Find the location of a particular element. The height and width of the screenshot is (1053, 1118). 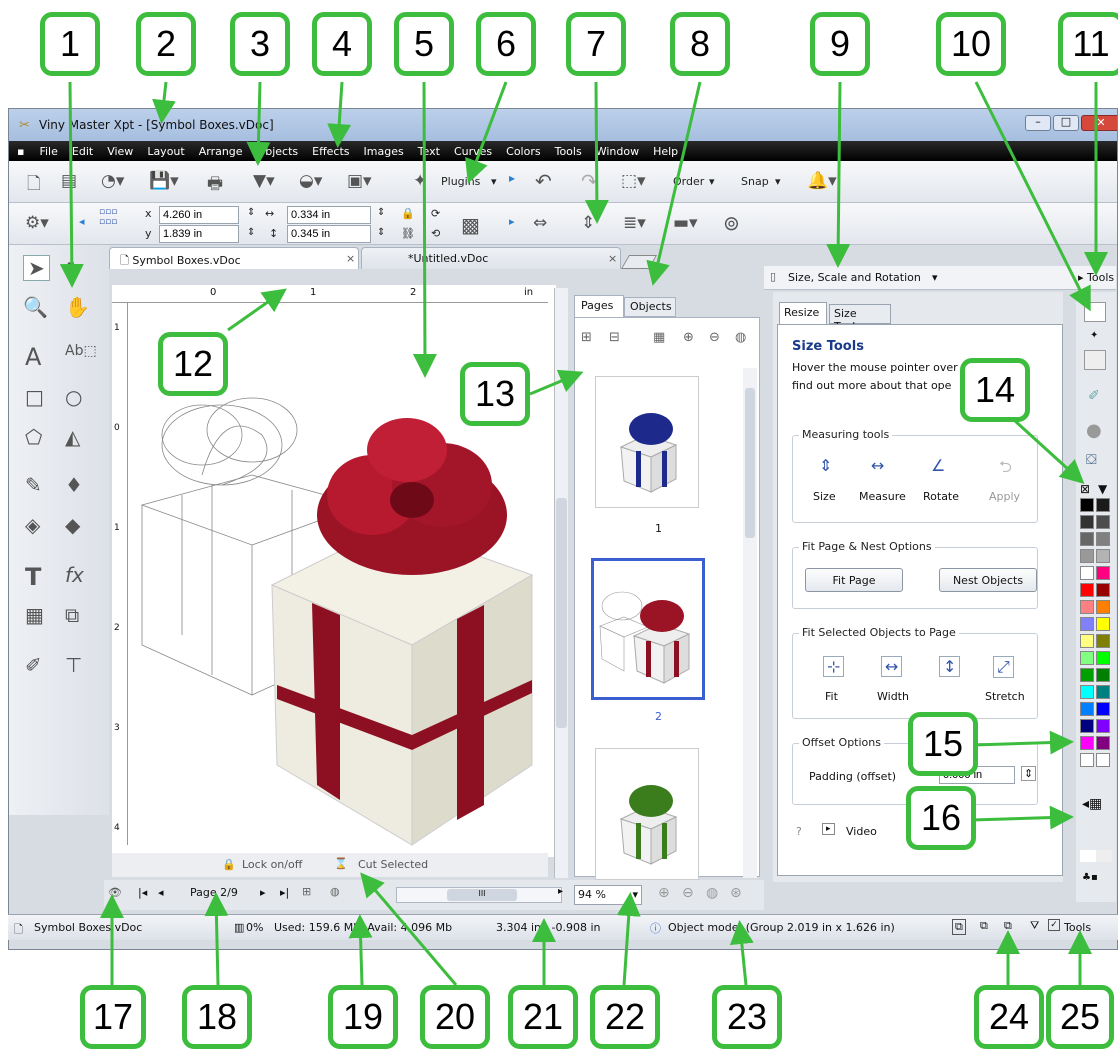

maximize-button: □ is located at coordinates (1066, 123).